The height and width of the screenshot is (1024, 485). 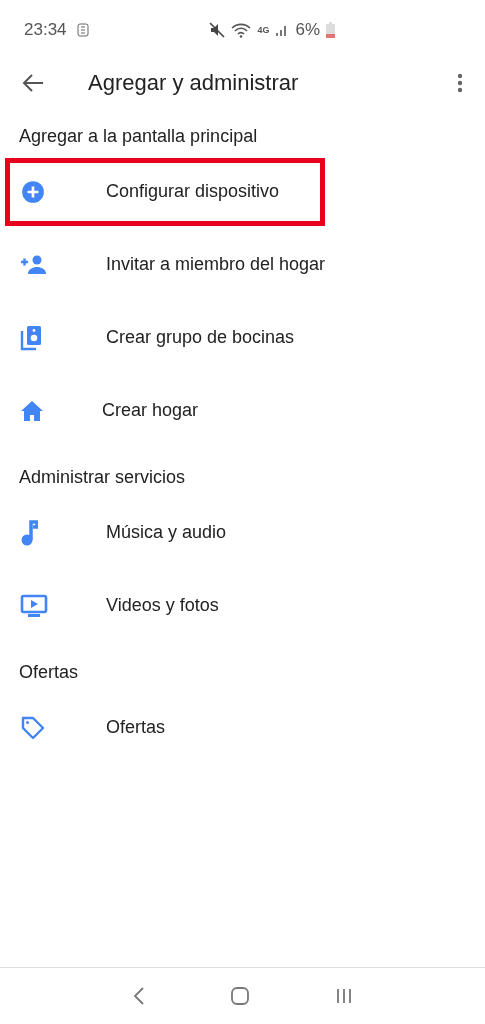 What do you see at coordinates (33, 83) in the screenshot?
I see `back-arrow-icon` at bounding box center [33, 83].